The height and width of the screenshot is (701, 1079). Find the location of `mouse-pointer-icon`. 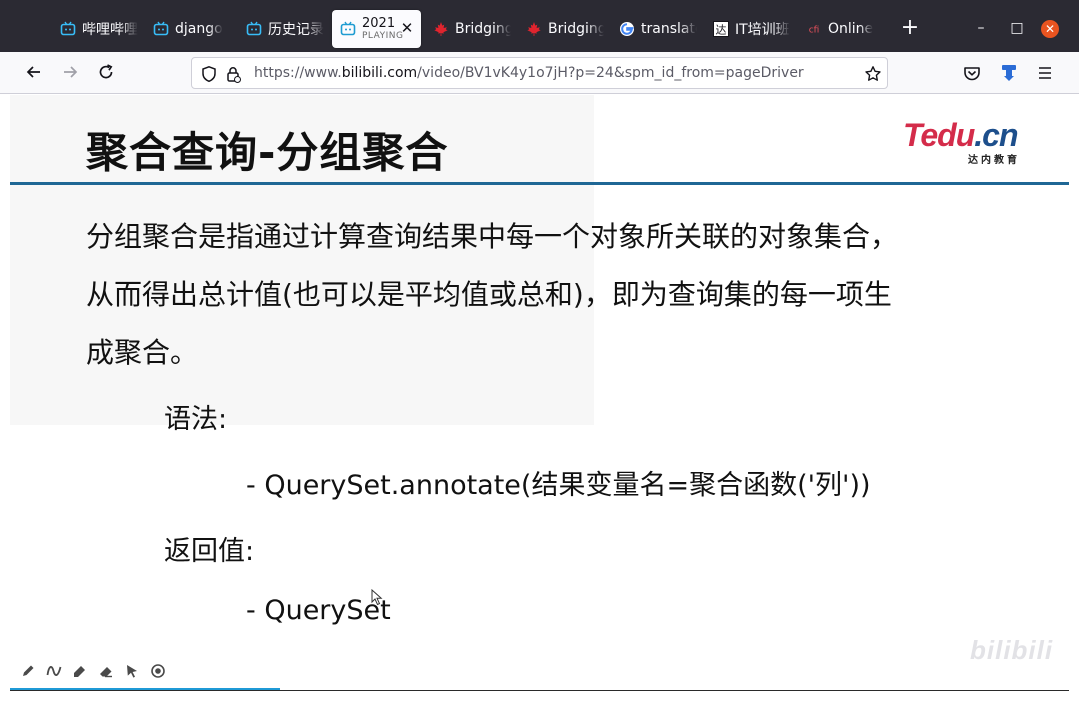

mouse-pointer-icon is located at coordinates (377, 597).